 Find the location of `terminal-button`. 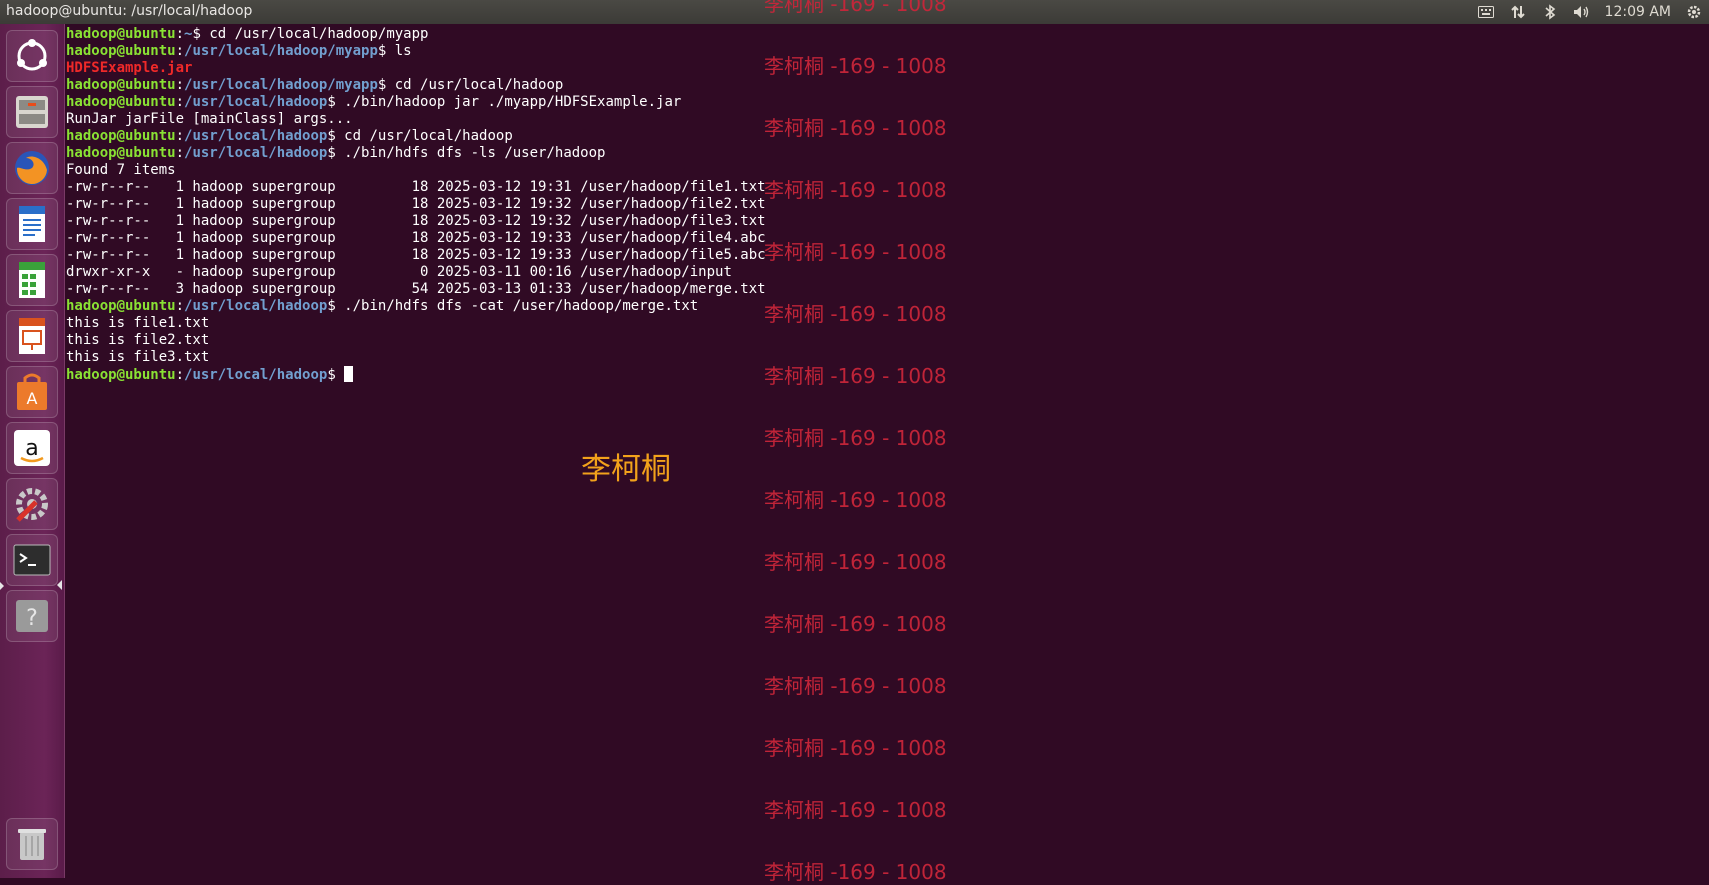

terminal-button is located at coordinates (32, 560).